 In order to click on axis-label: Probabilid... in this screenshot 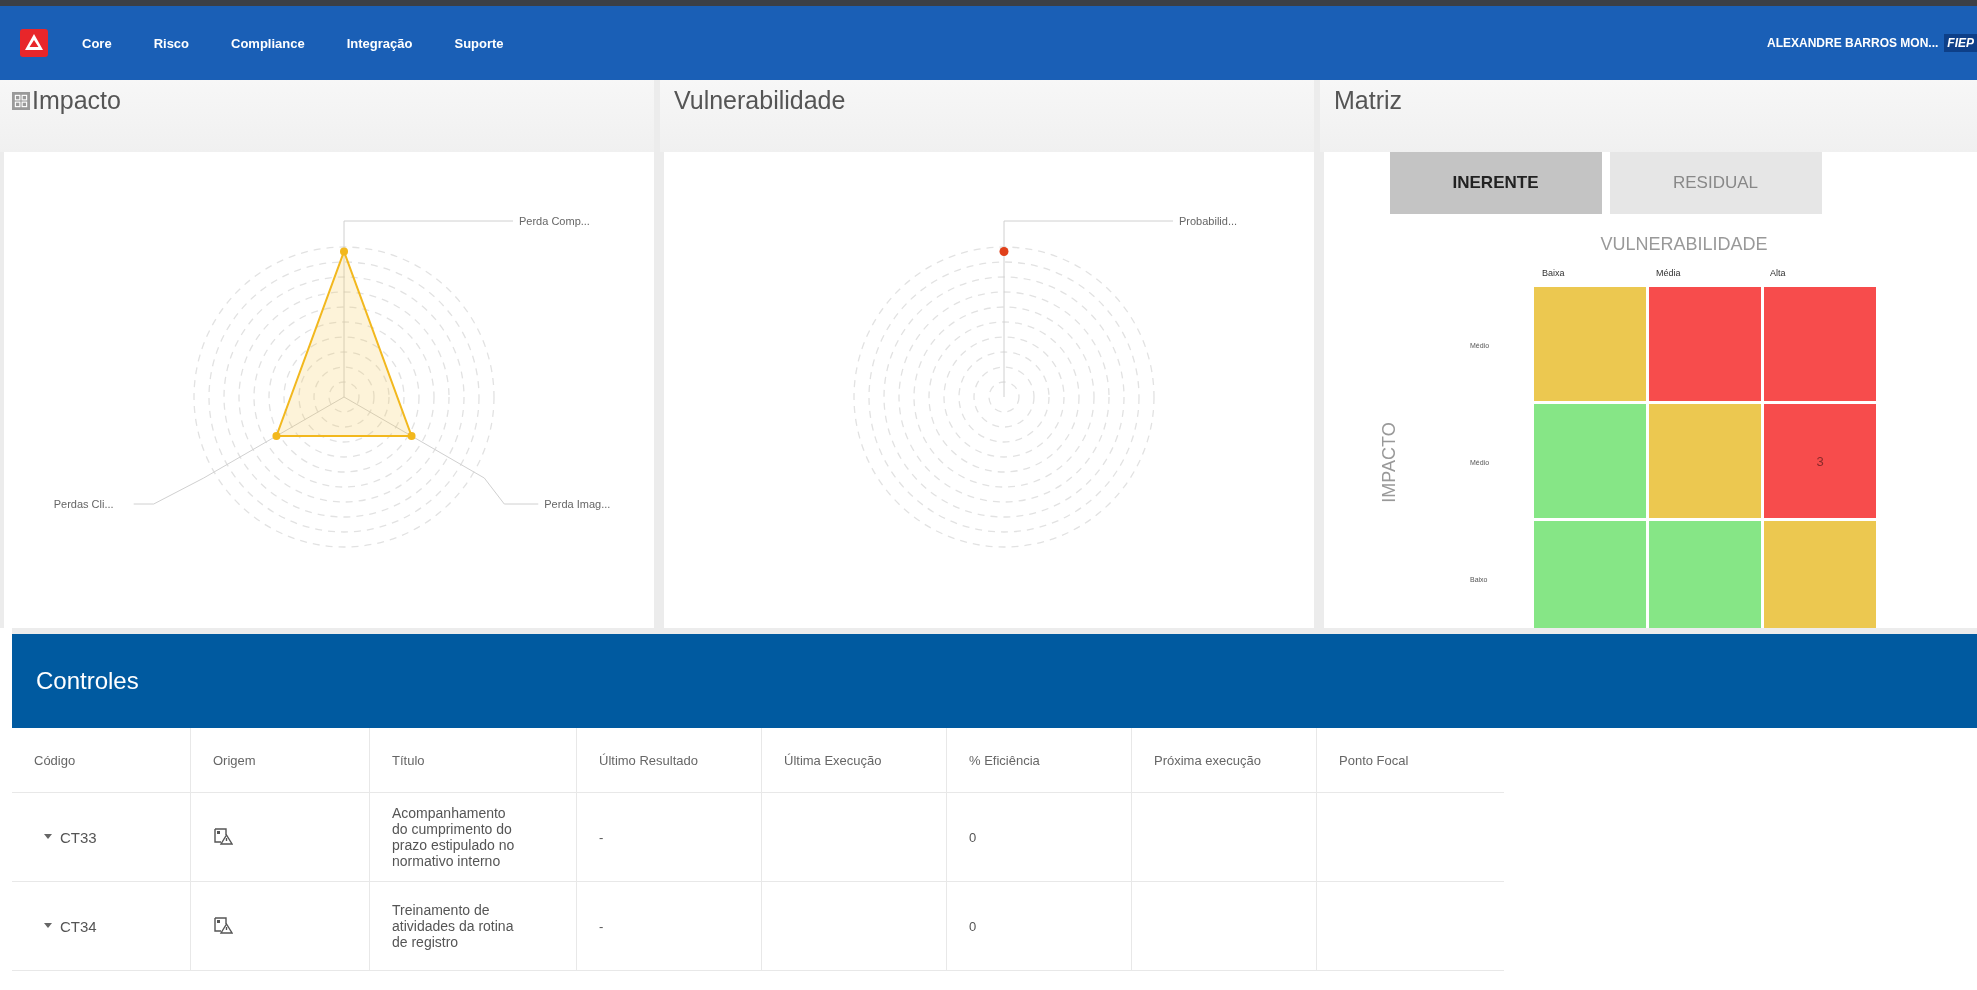, I will do `click(1208, 221)`.